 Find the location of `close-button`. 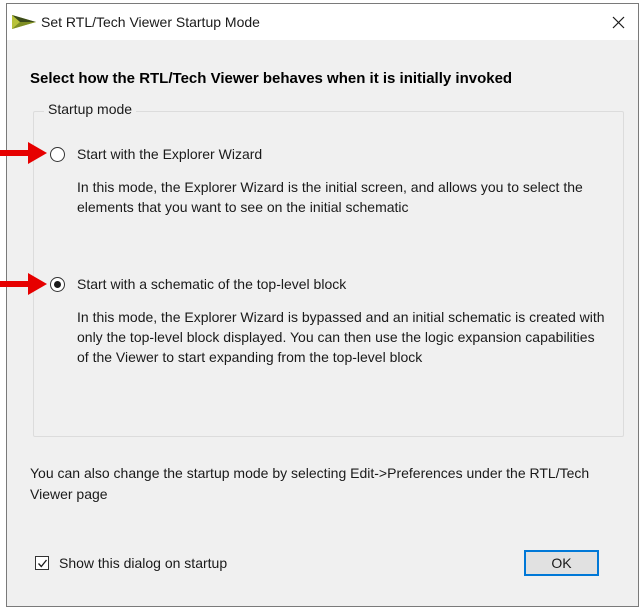

close-button is located at coordinates (618, 22).